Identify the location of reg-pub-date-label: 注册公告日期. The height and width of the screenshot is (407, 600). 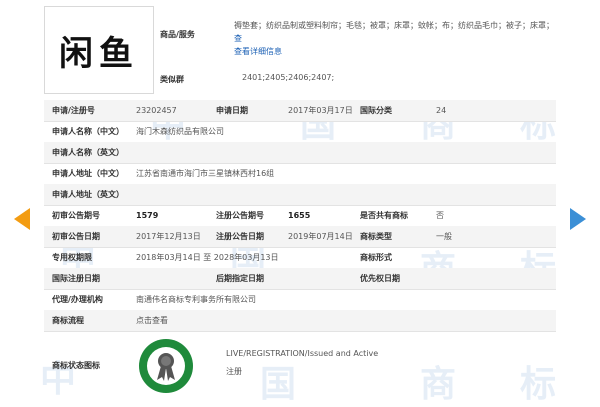
(240, 236).